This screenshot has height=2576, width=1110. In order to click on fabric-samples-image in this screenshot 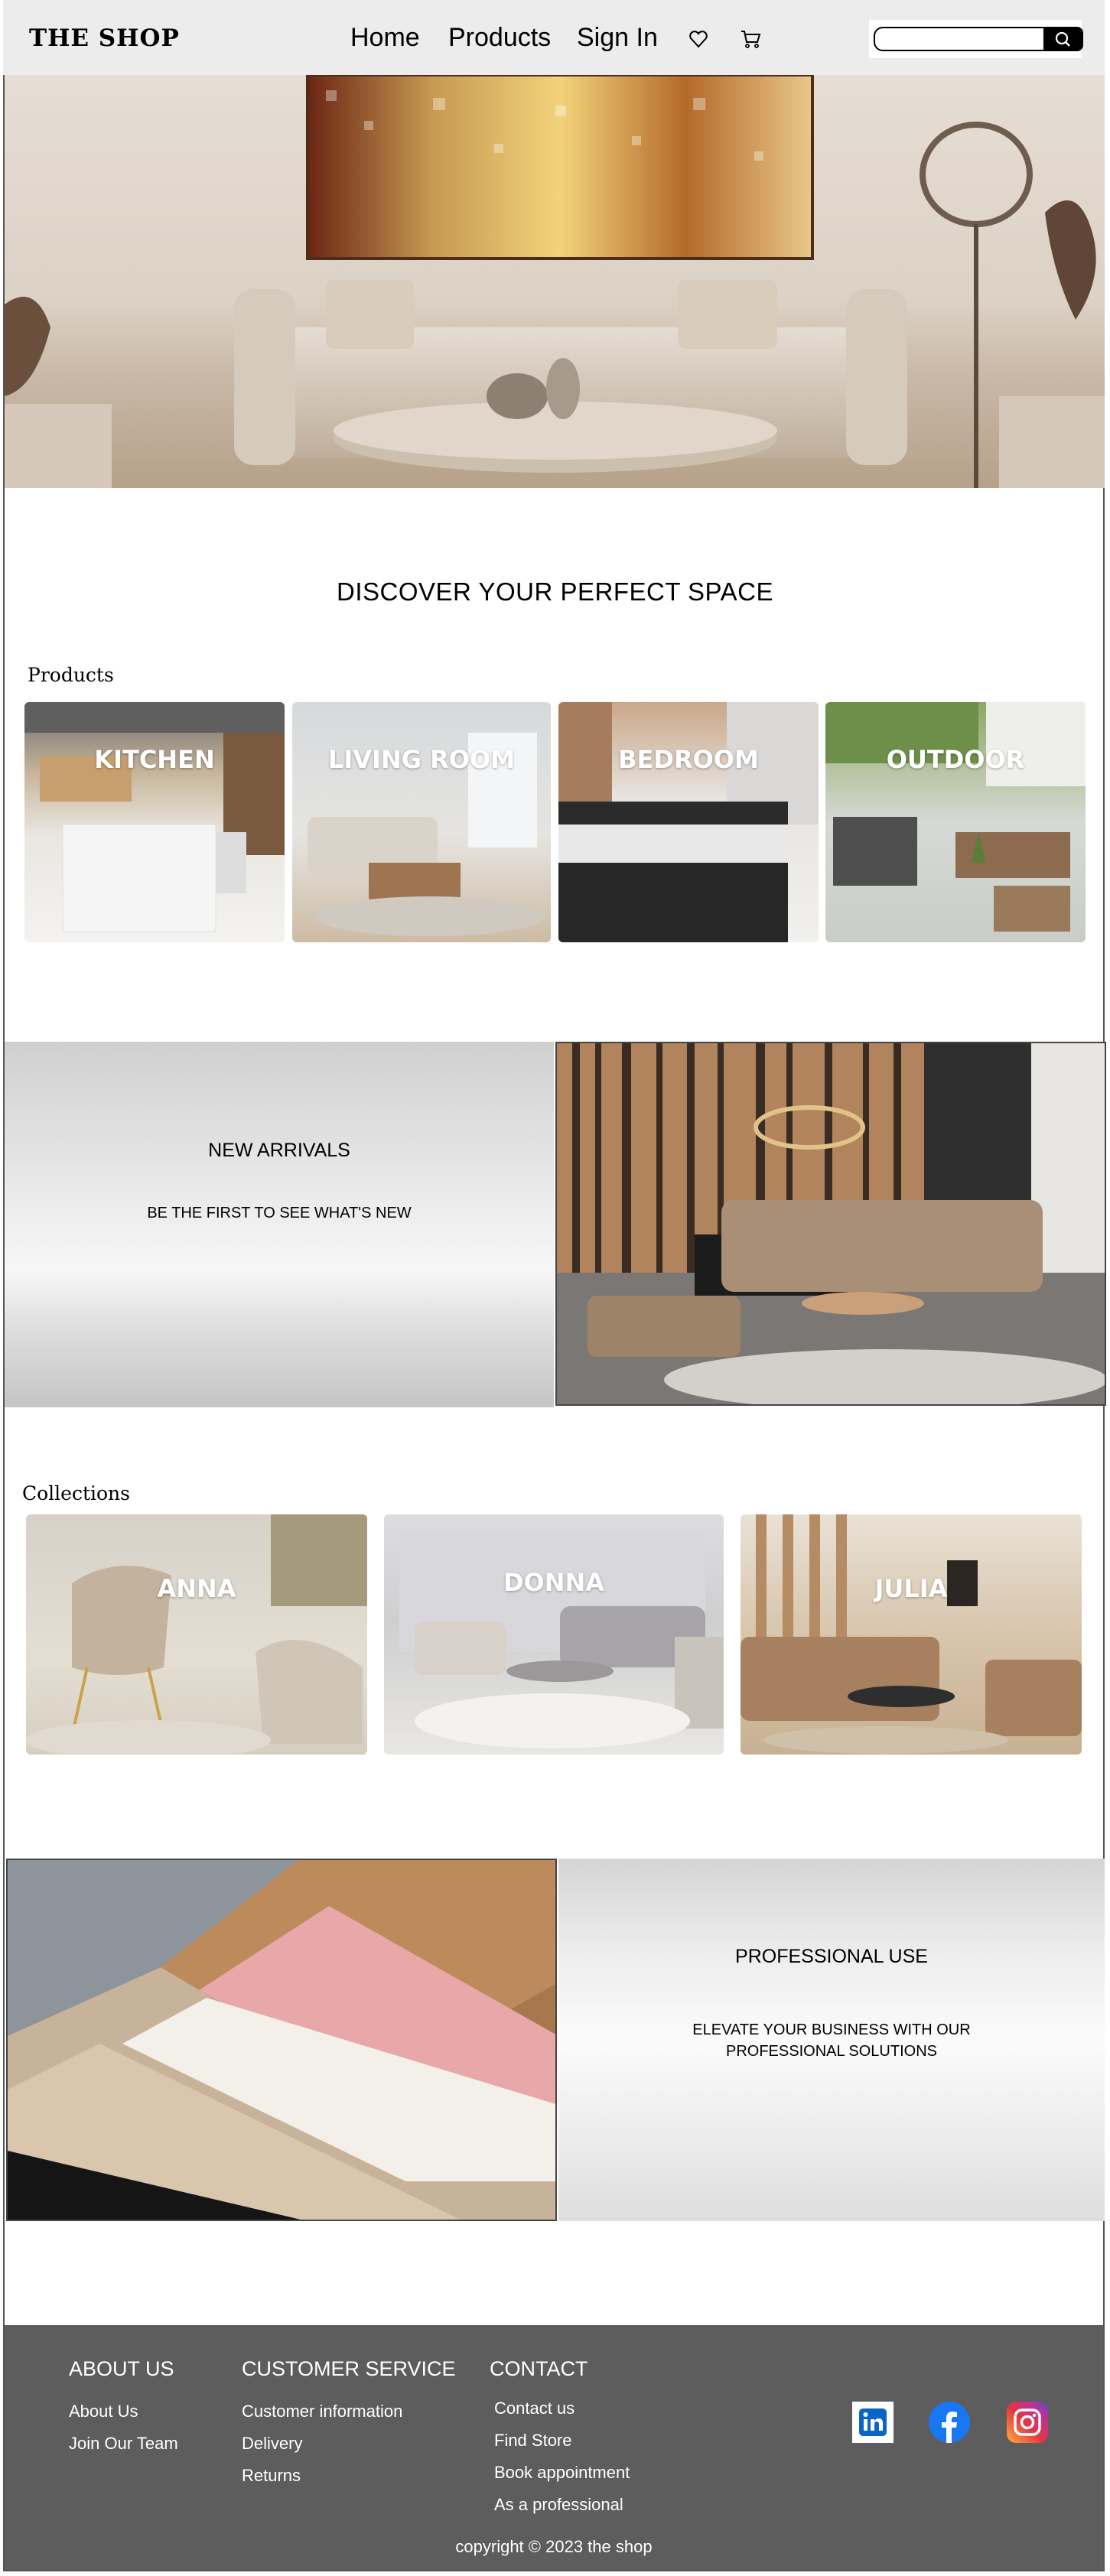, I will do `click(281, 2040)`.